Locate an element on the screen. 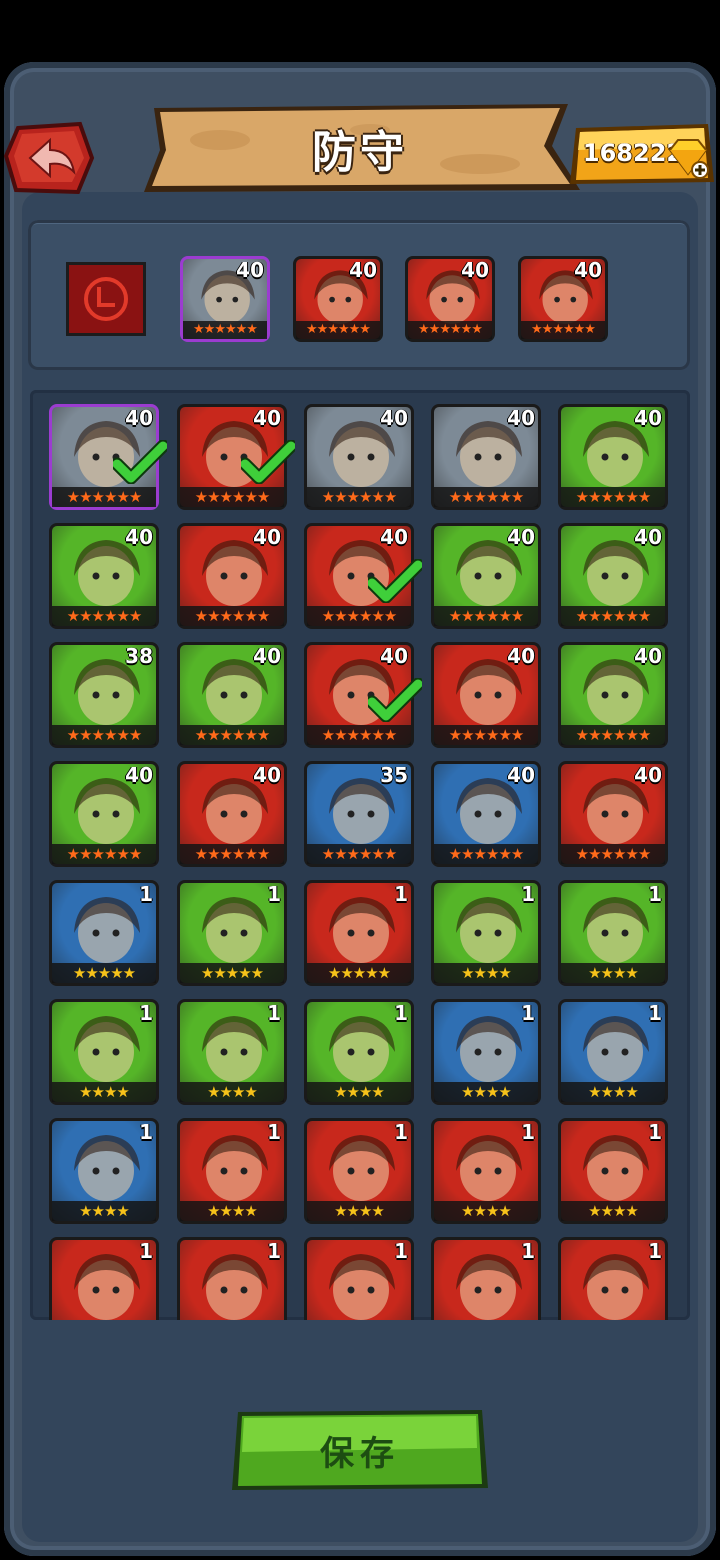 The height and width of the screenshot is (1560, 720). back-arrow-icon is located at coordinates (49, 158).